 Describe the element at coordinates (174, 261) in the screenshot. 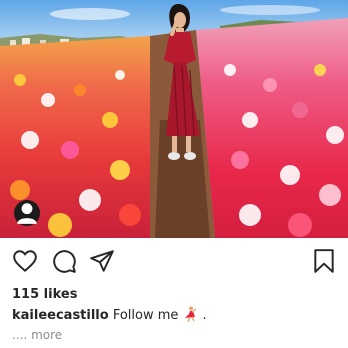

I see `post-action-bar` at that location.